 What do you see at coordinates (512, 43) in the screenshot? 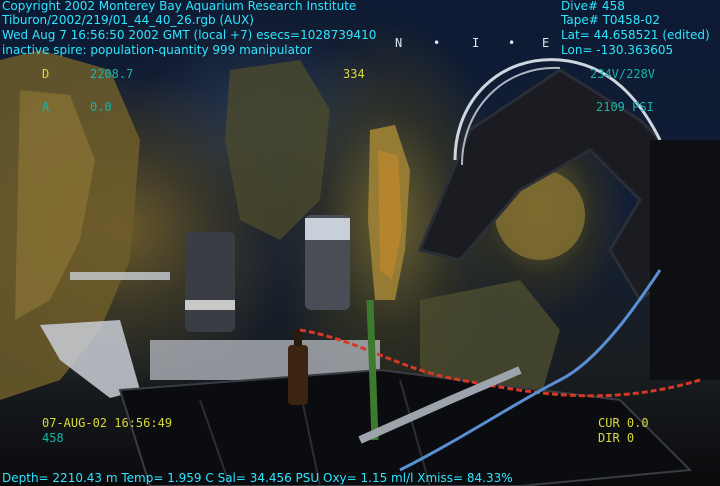
I see `compass-tick-3: •` at bounding box center [512, 43].